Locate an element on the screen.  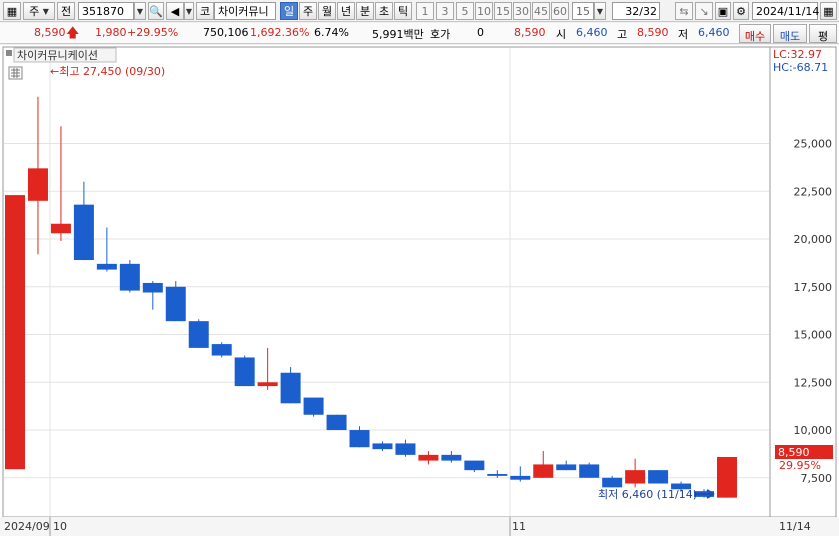
sell-button: 매도 is located at coordinates (790, 33).